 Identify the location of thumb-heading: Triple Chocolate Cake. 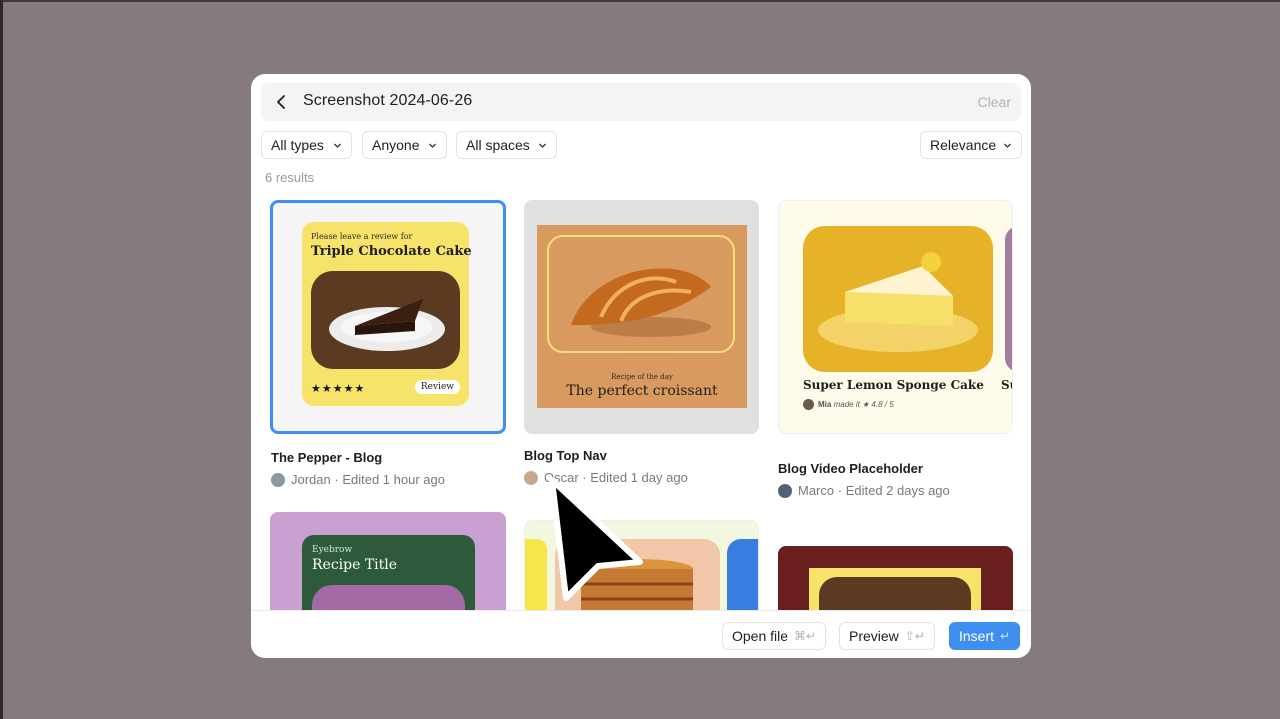
(391, 251).